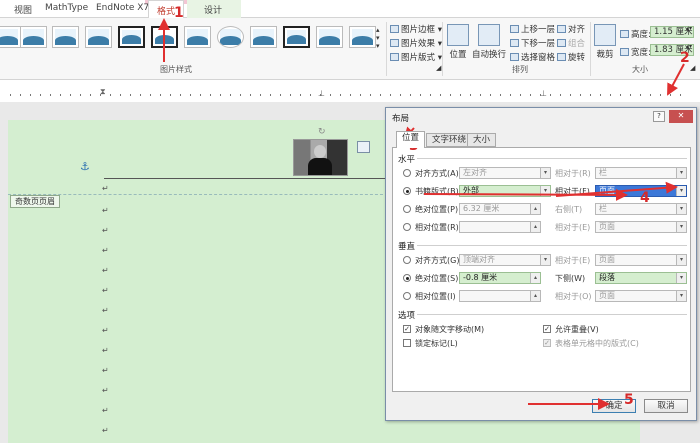 Image resolution: width=700 pixels, height=443 pixels. What do you see at coordinates (435, 296) in the screenshot?
I see `v-relative-label: 相对位置(I)` at bounding box center [435, 296].